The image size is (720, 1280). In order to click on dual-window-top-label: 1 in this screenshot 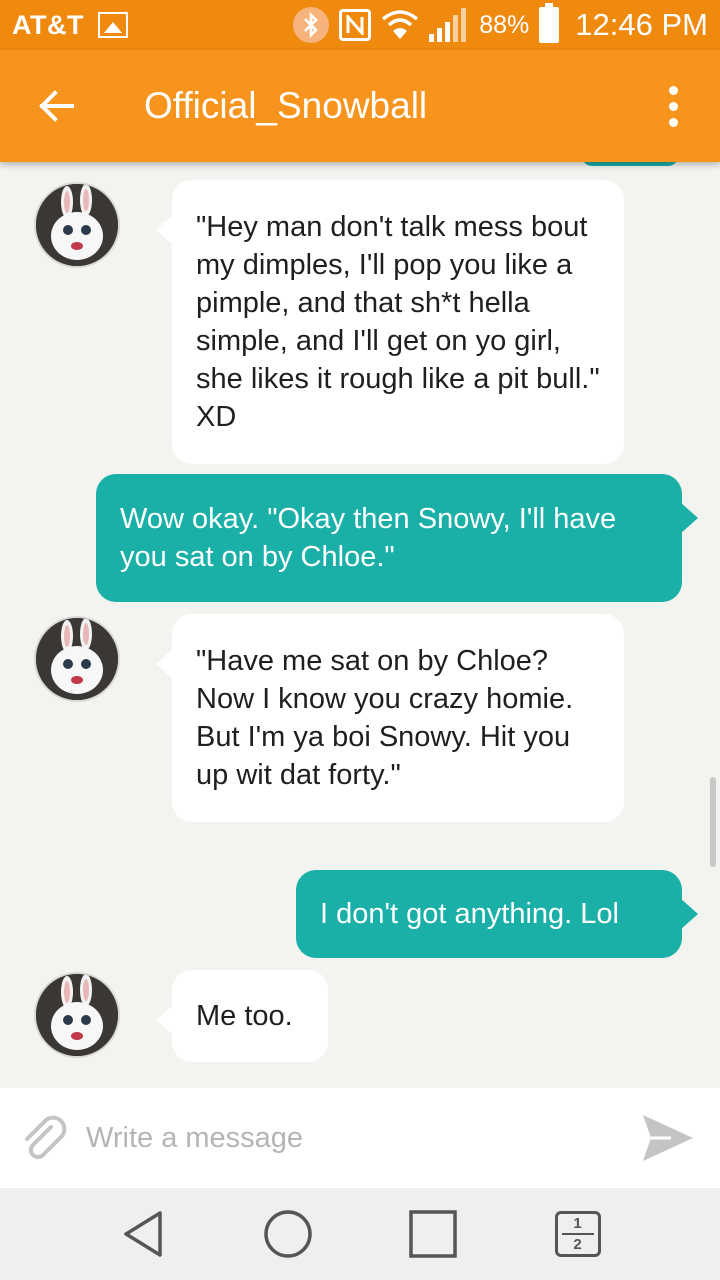, I will do `click(577, 1223)`.